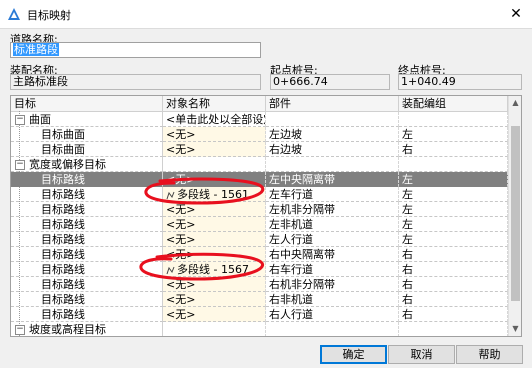 Image resolution: width=532 pixels, height=368 pixels. Describe the element at coordinates (332, 329) in the screenshot. I see `part-cell` at that location.